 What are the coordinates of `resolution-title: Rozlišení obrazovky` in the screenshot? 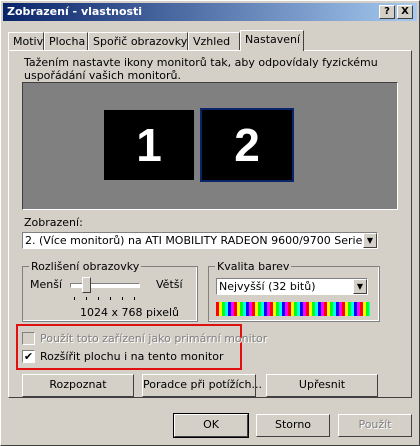 It's located at (85, 266).